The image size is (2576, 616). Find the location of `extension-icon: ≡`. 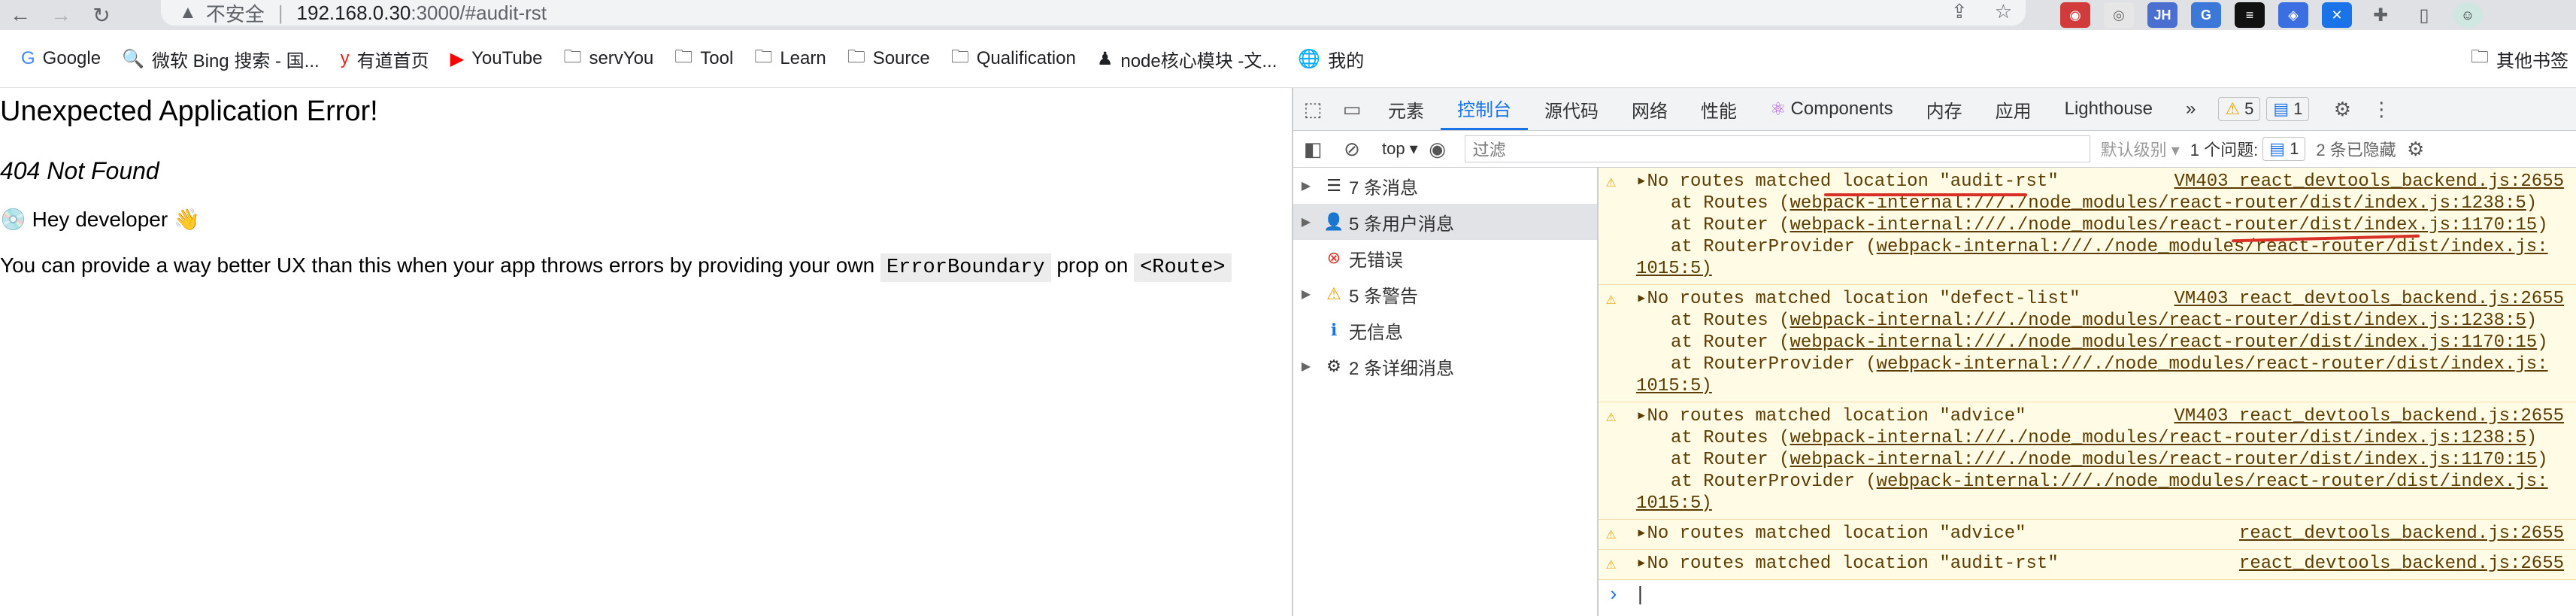

extension-icon: ≡ is located at coordinates (2250, 15).